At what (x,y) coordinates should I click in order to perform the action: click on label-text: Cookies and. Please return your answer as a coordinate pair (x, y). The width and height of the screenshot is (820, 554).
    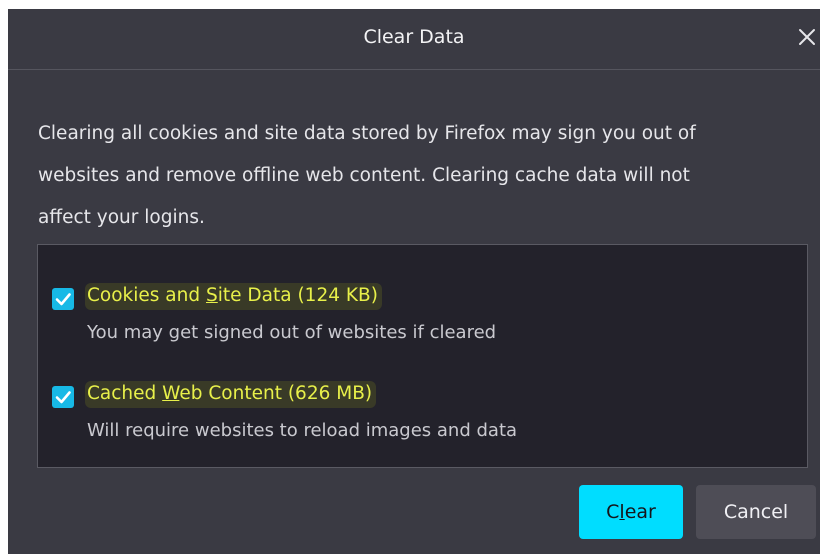
    Looking at the image, I should click on (146, 295).